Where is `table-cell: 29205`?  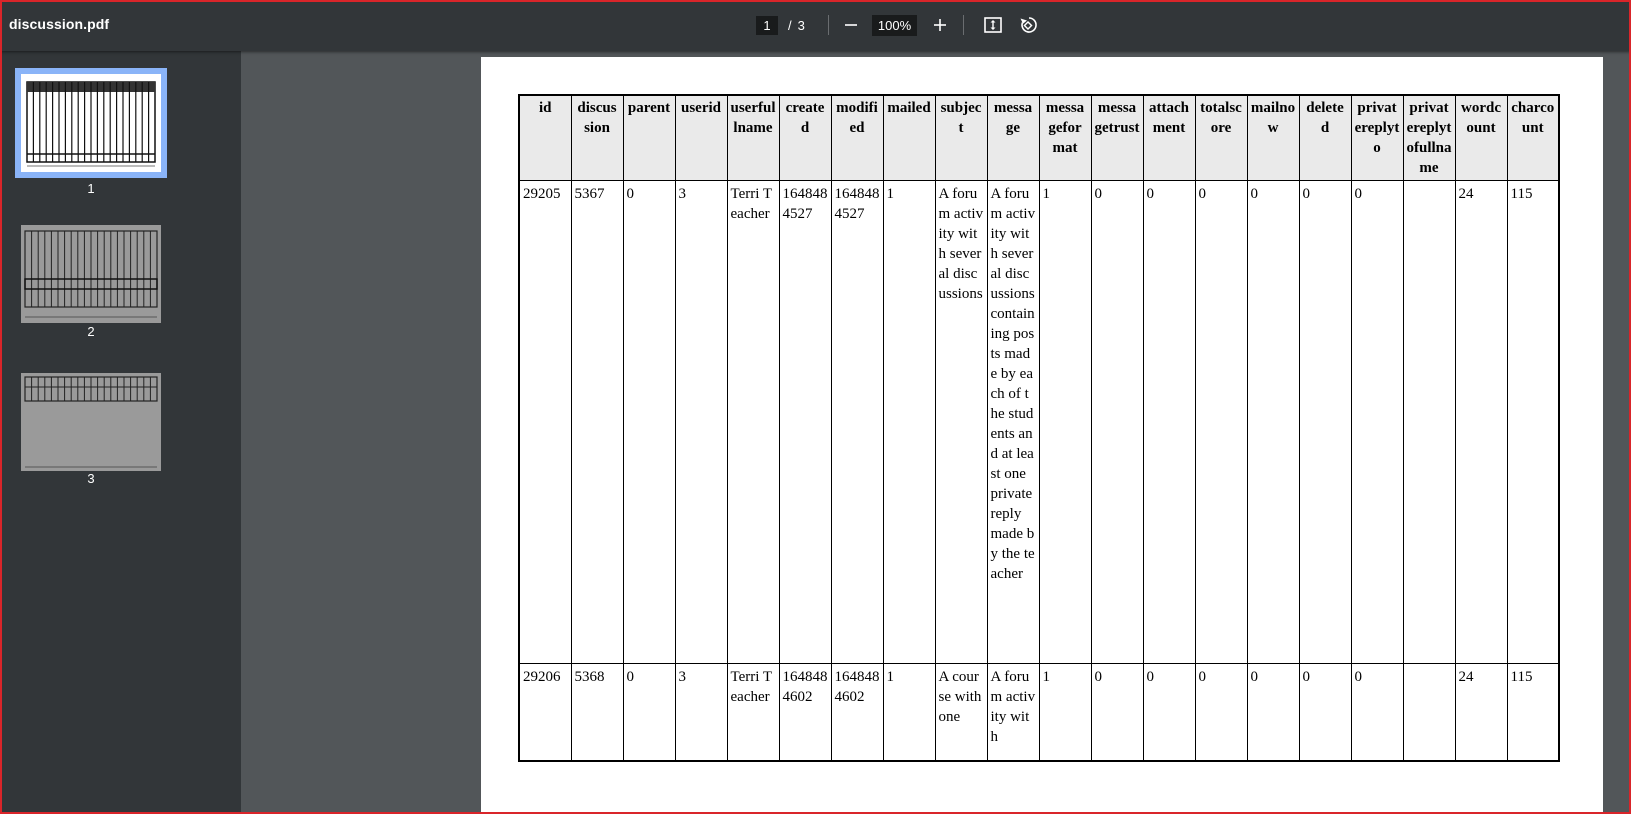 table-cell: 29205 is located at coordinates (545, 422).